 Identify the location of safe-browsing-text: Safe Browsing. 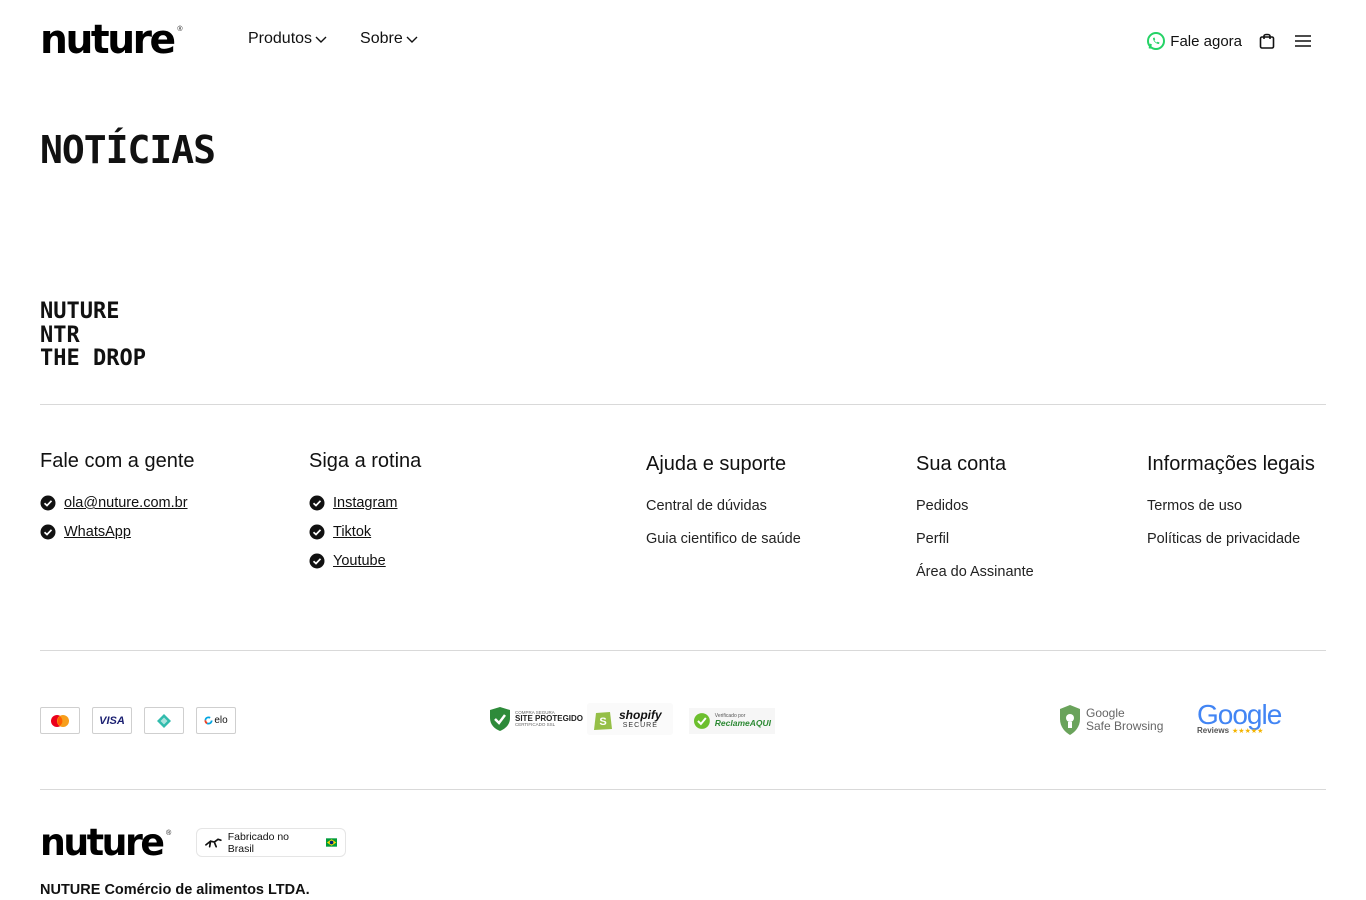
(1125, 726).